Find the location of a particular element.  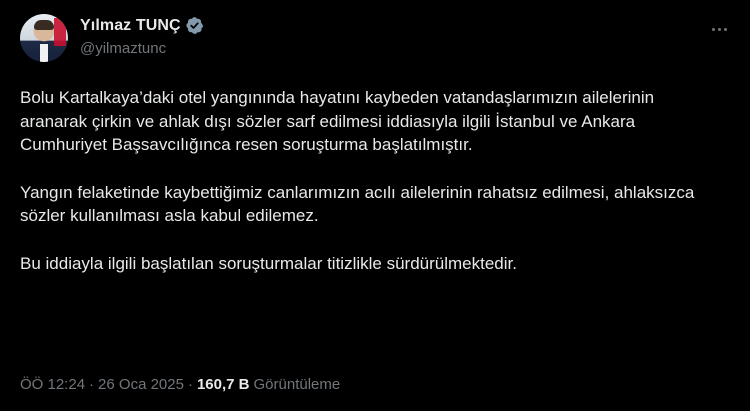

more-horizontal-icon is located at coordinates (719, 29).